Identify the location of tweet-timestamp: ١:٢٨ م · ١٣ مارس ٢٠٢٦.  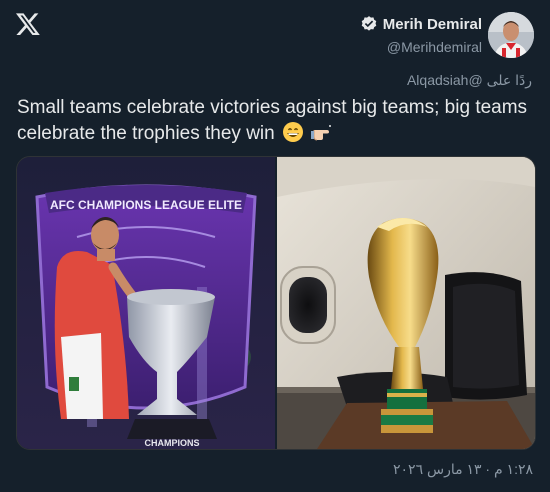
(463, 469).